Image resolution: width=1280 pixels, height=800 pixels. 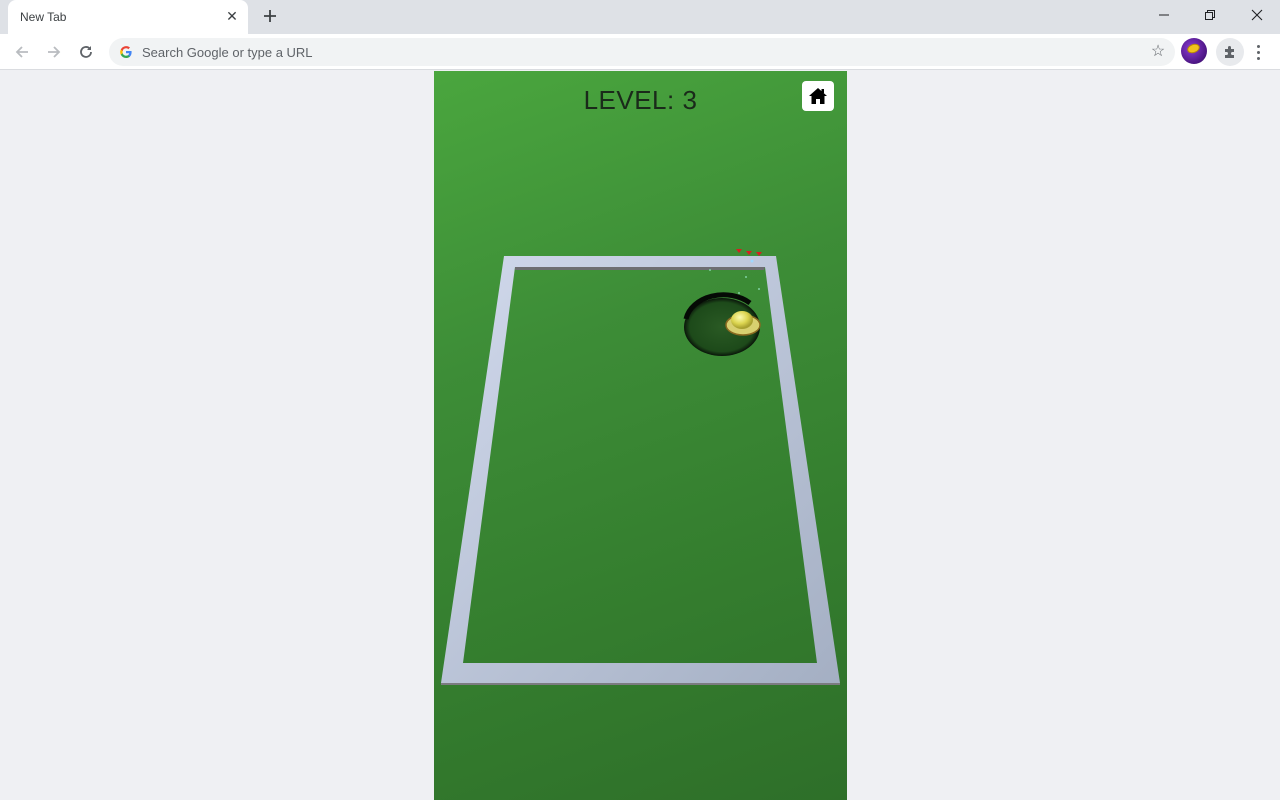 I want to click on puzzle-icon, so click(x=1229, y=52).